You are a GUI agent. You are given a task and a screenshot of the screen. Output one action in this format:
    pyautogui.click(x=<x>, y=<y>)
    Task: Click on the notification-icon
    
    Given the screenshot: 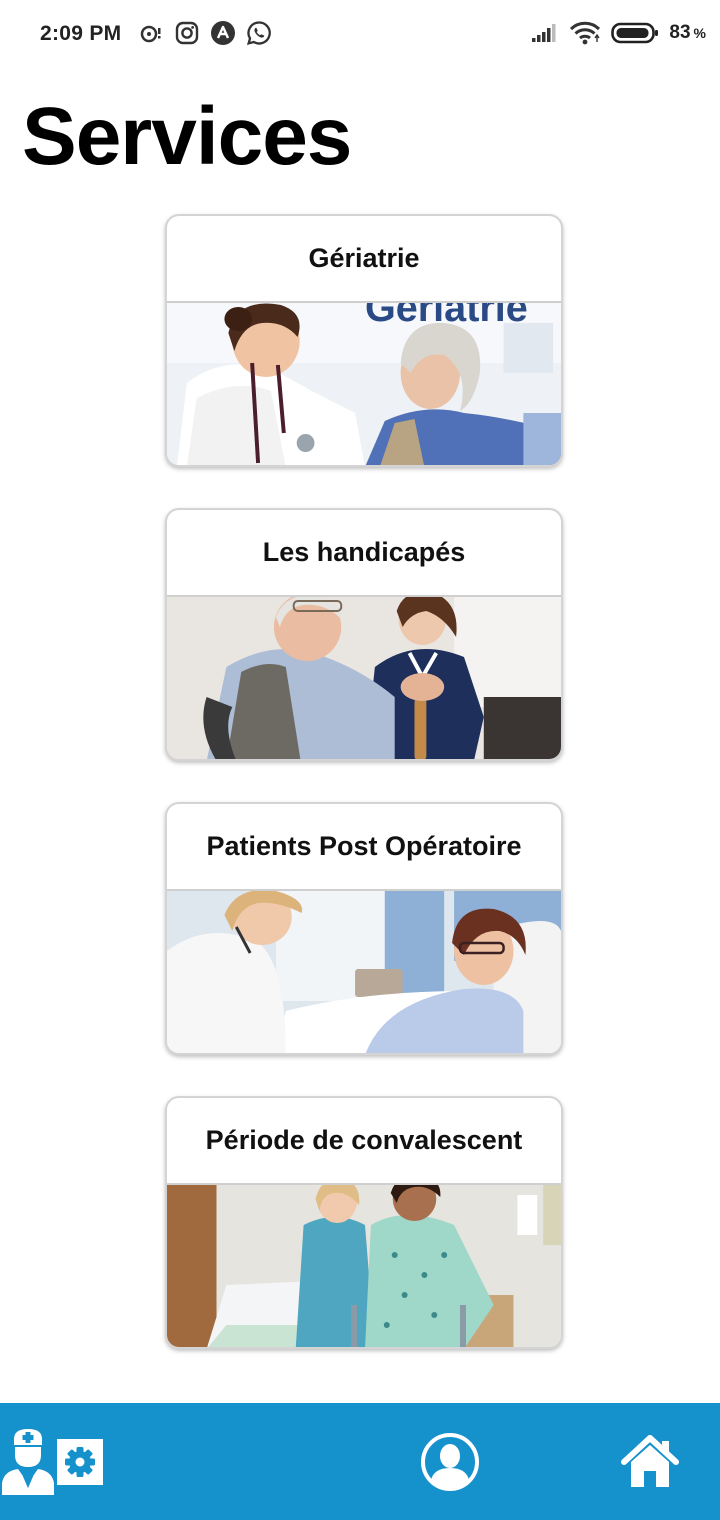 What is the action you would take?
    pyautogui.click(x=151, y=33)
    